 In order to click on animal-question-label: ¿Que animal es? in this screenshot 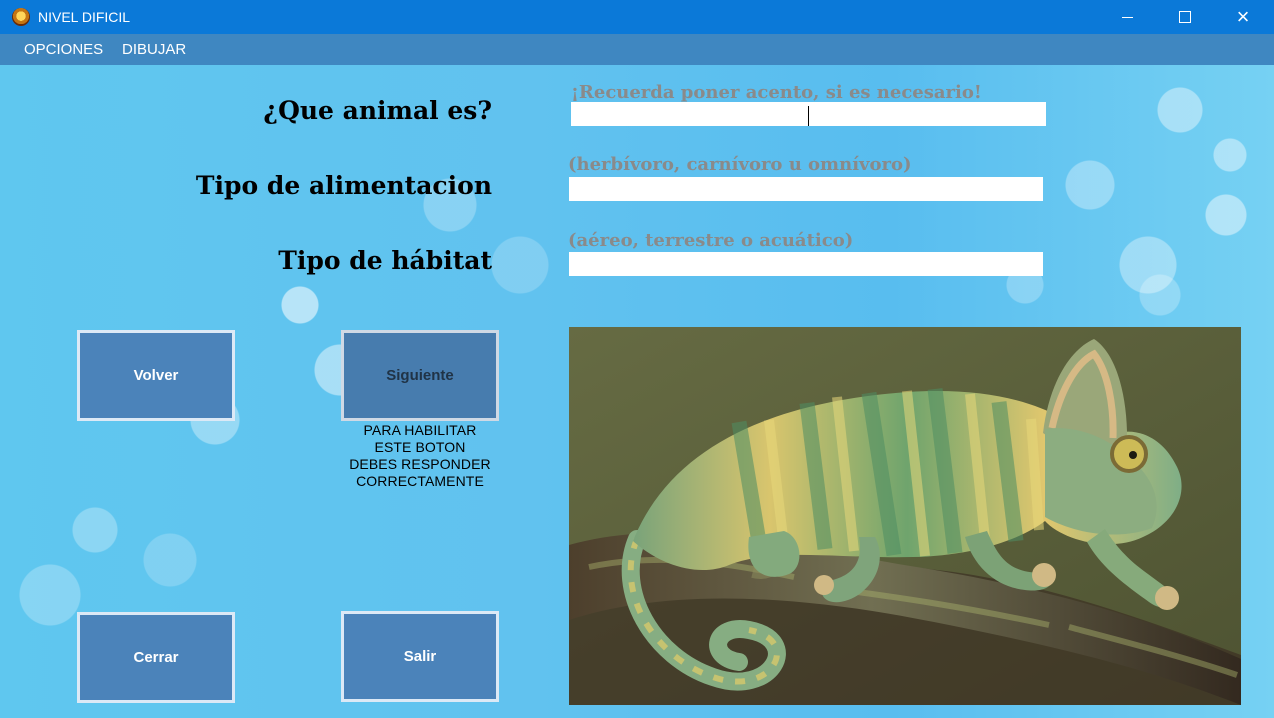, I will do `click(377, 110)`.